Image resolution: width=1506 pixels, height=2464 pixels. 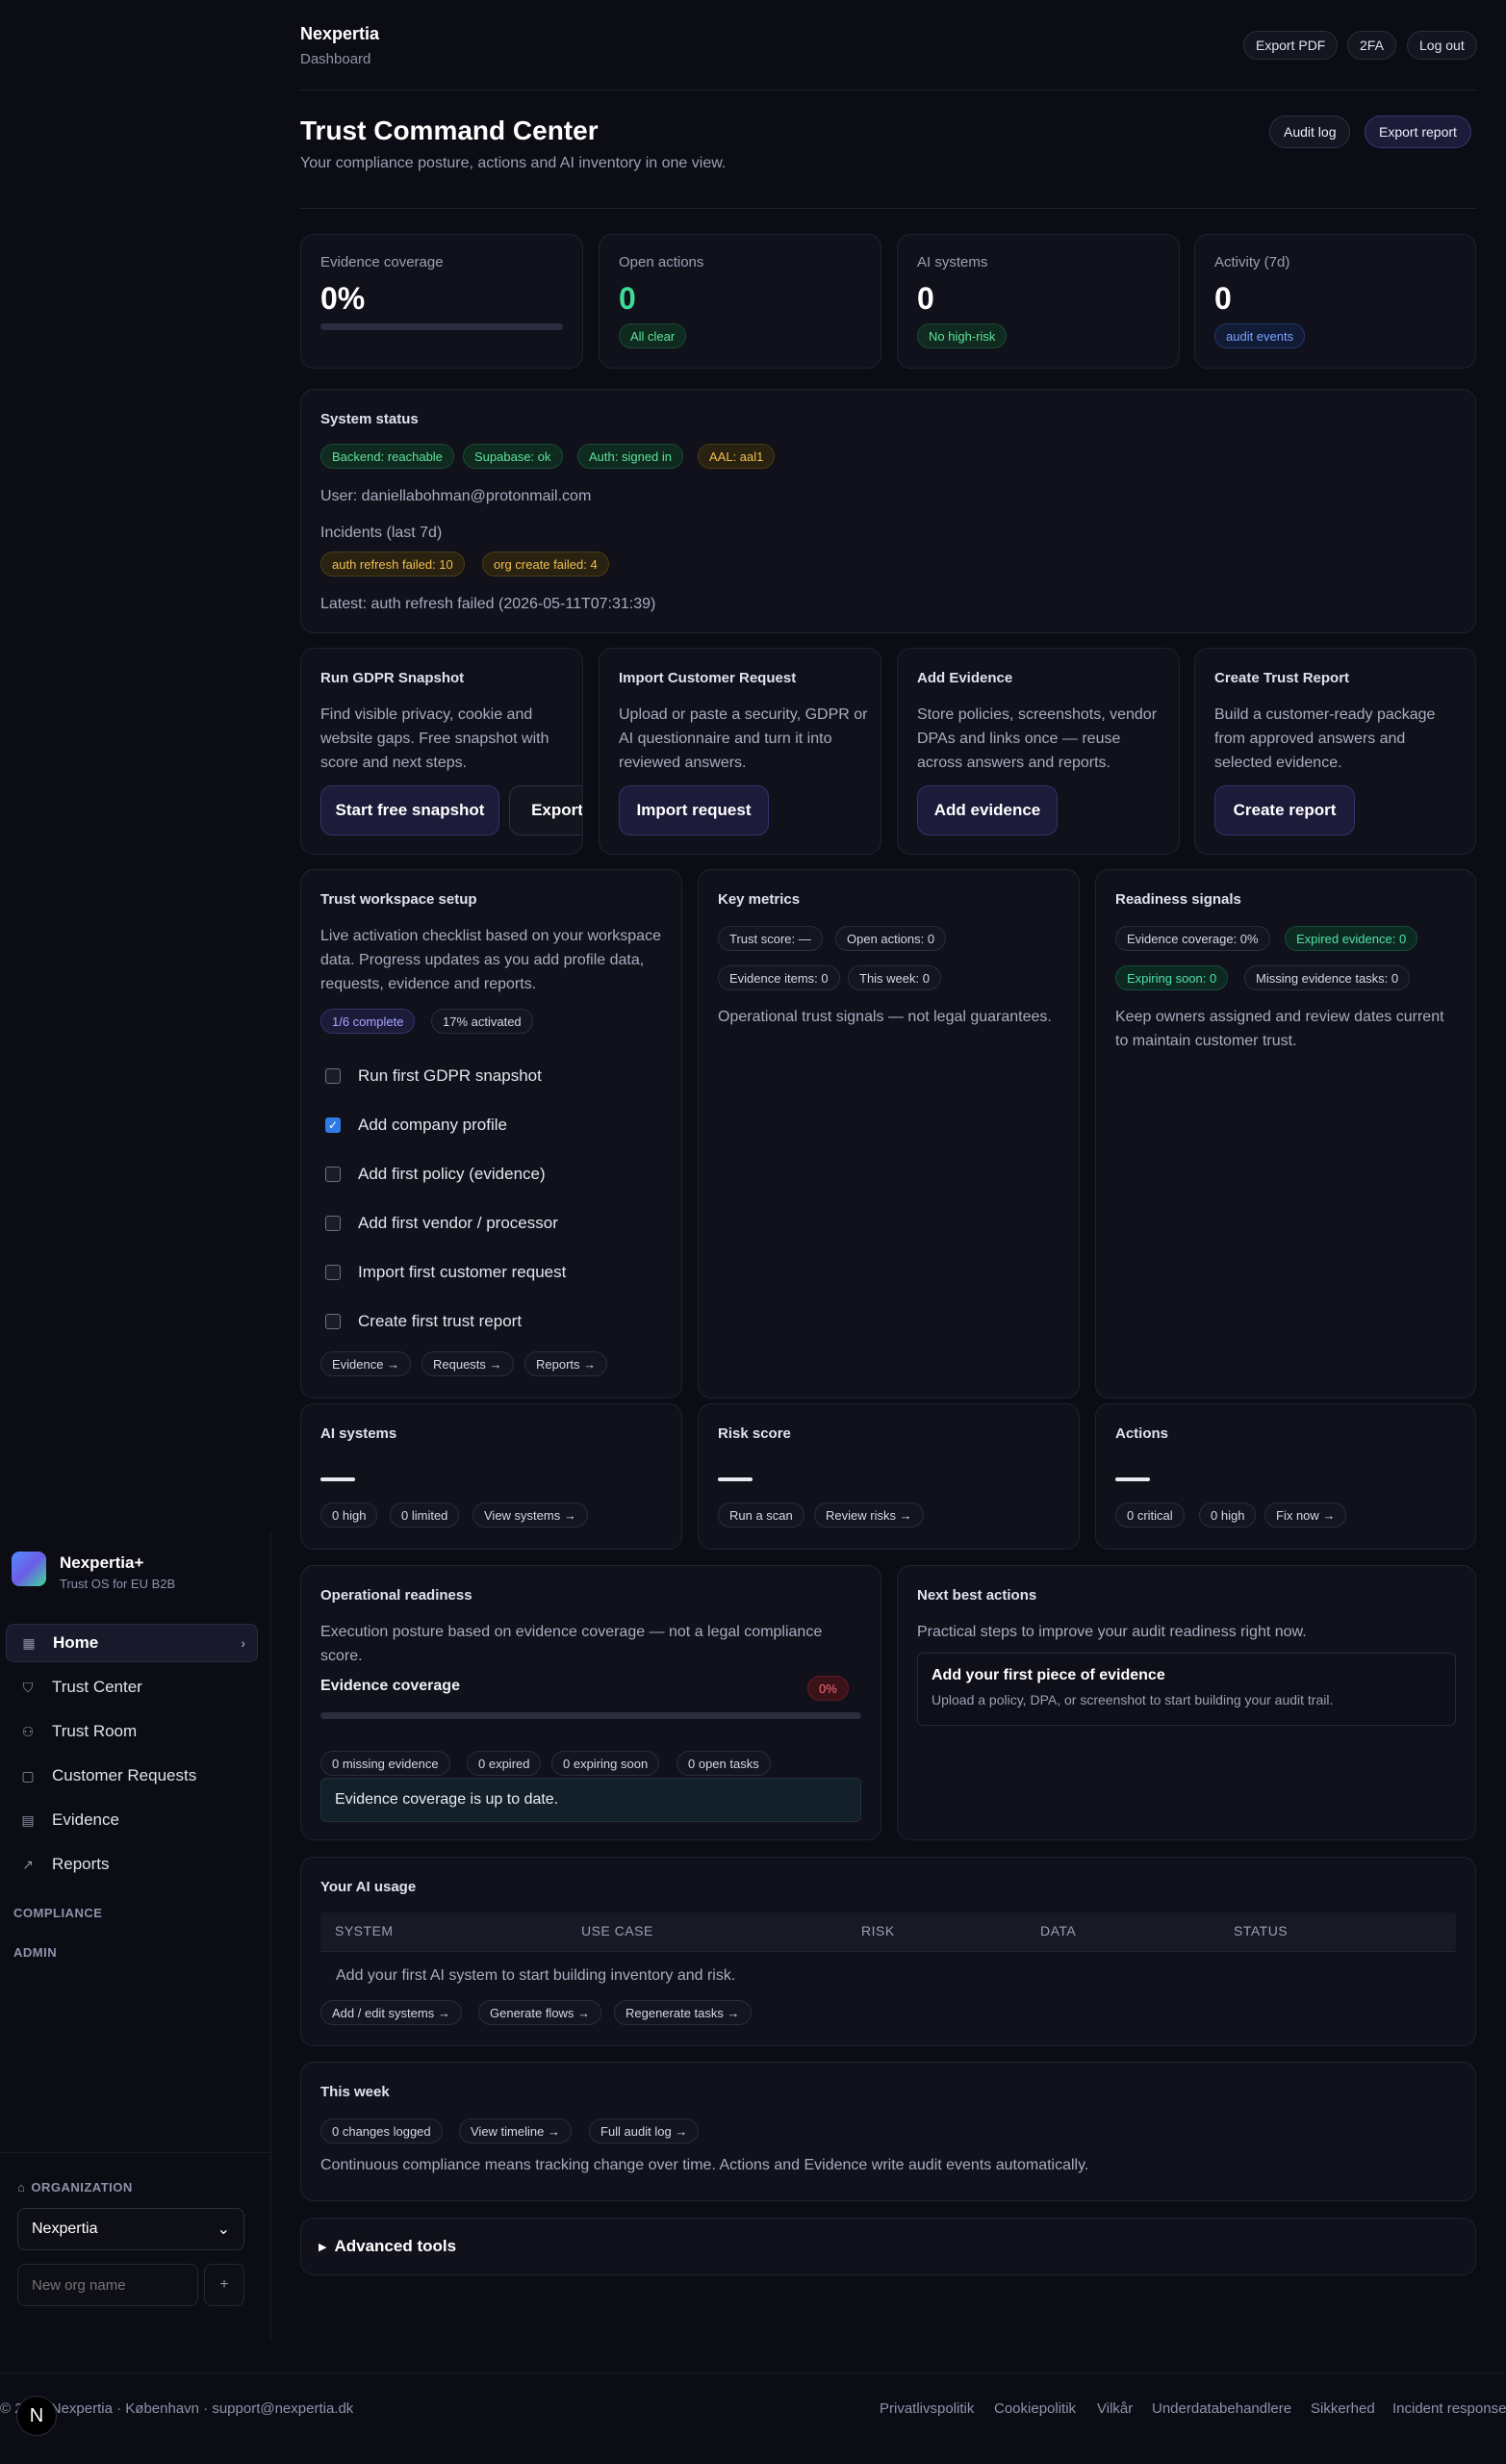 What do you see at coordinates (366, 1363) in the screenshot?
I see `evidence-link: Evidence →` at bounding box center [366, 1363].